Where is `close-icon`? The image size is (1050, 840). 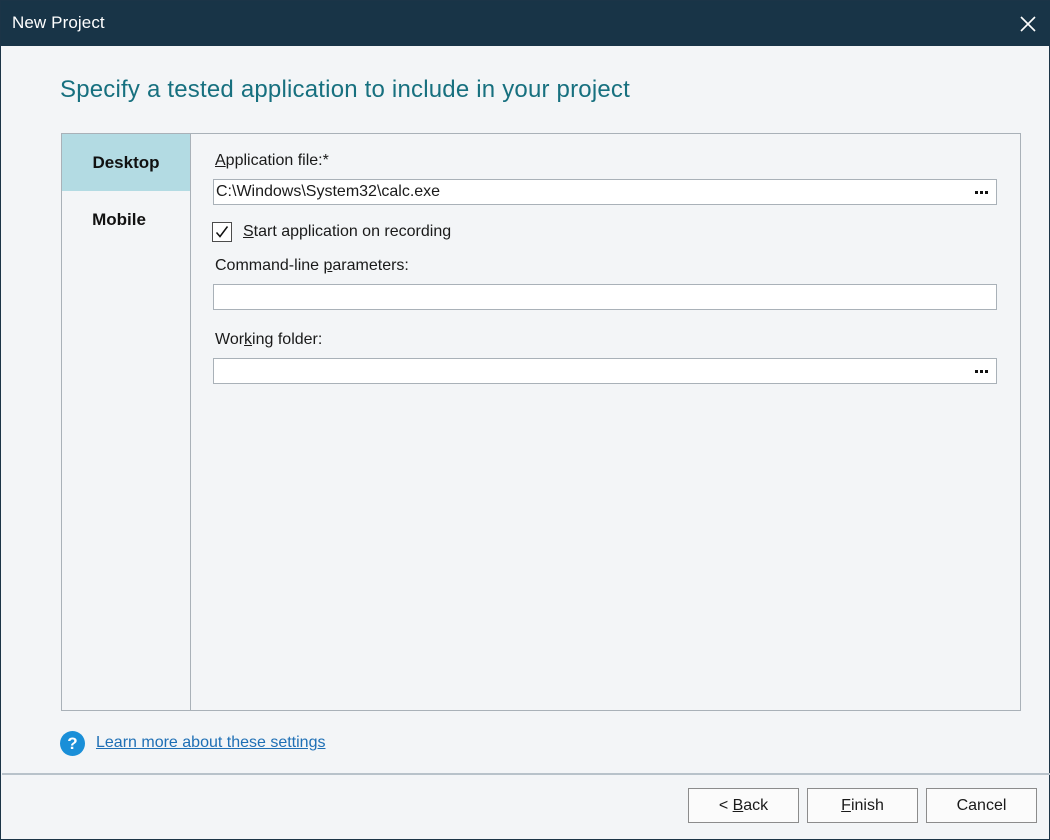
close-icon is located at coordinates (1028, 23).